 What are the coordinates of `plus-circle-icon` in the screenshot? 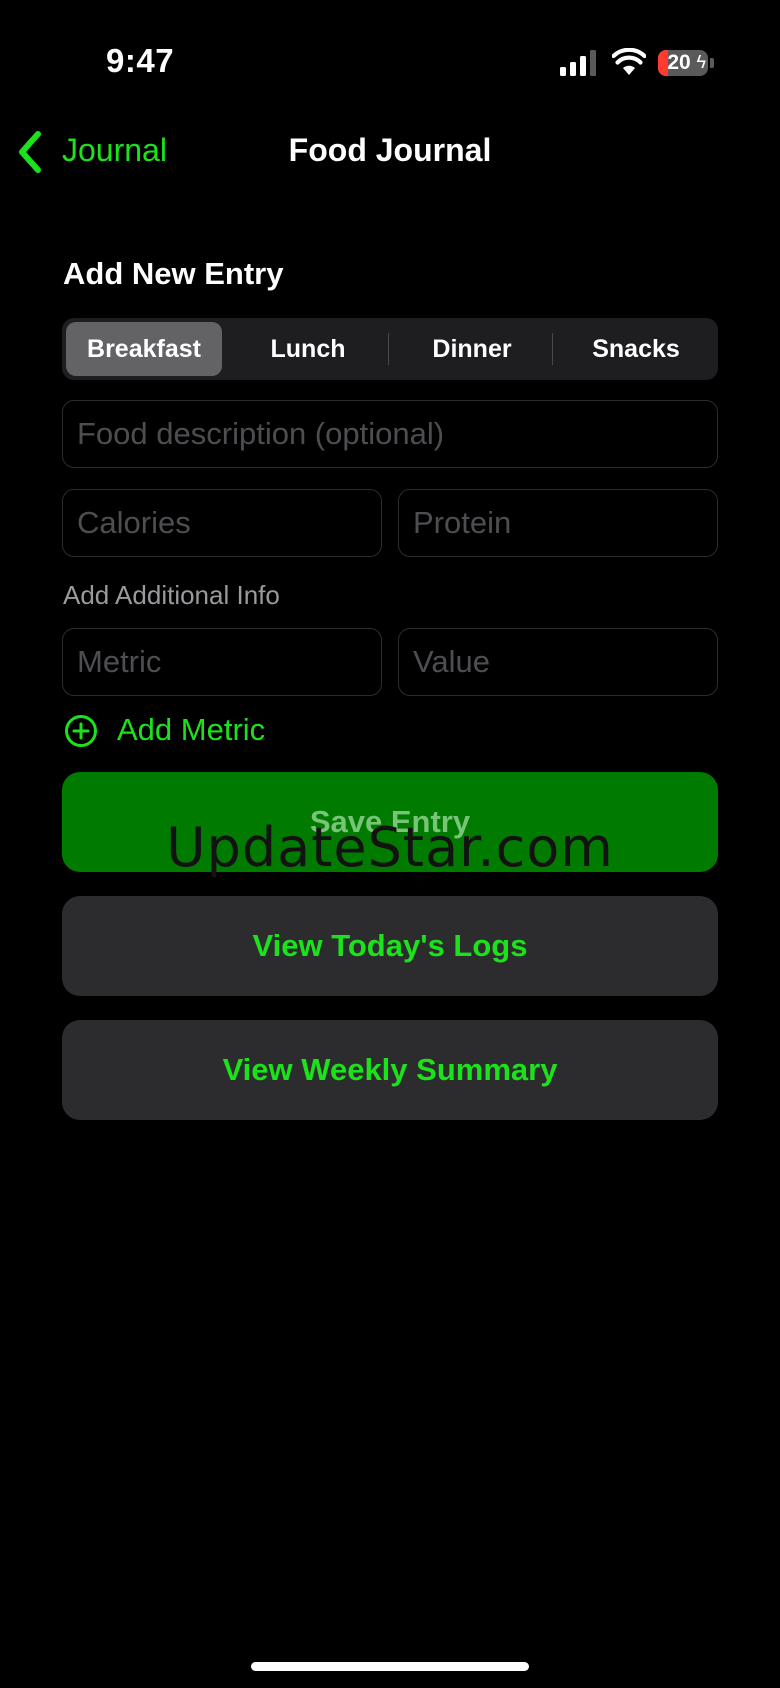 It's located at (81, 731).